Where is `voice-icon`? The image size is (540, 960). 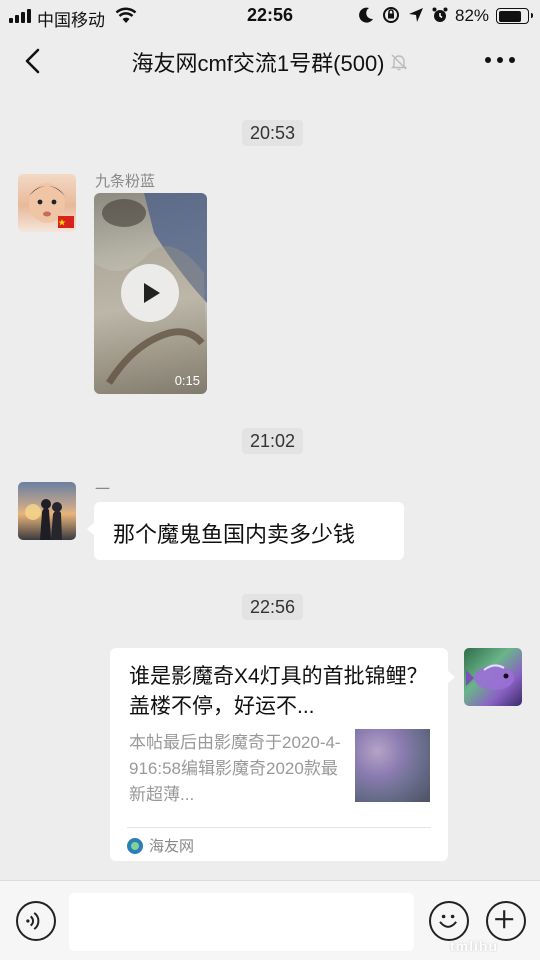 voice-icon is located at coordinates (36, 921).